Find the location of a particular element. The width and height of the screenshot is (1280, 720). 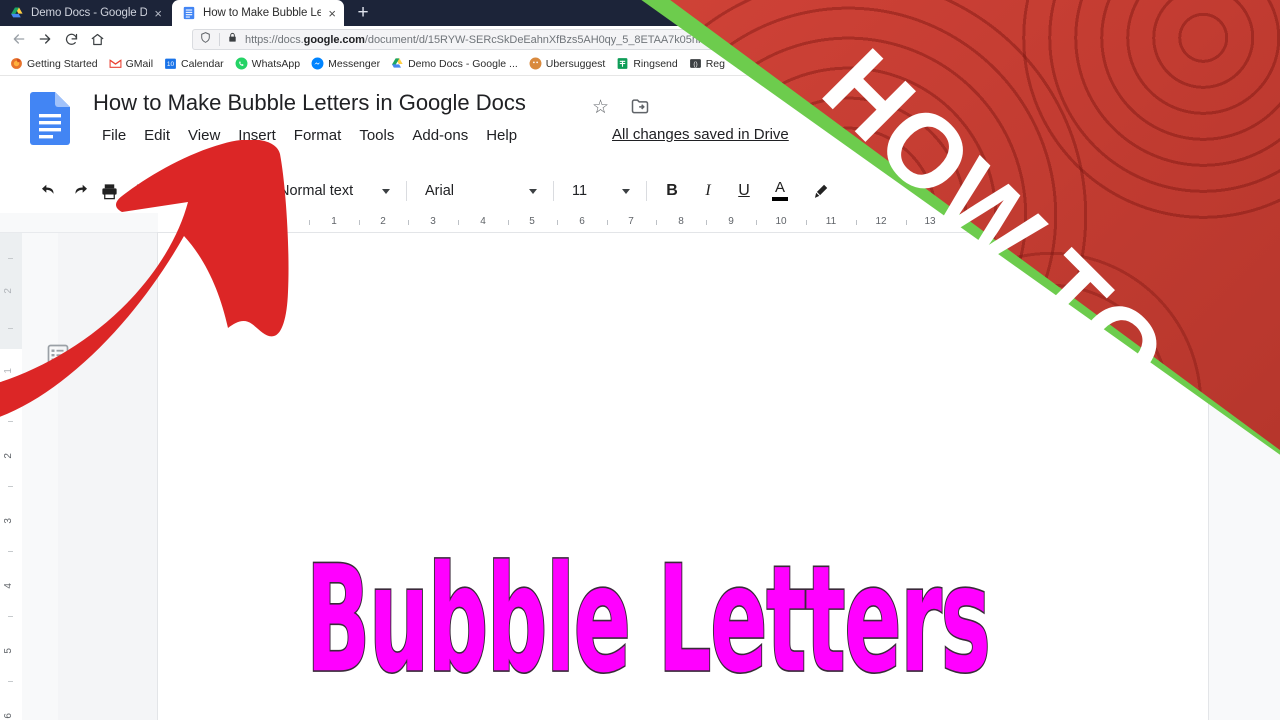

whatsapp-icon is located at coordinates (241, 63).